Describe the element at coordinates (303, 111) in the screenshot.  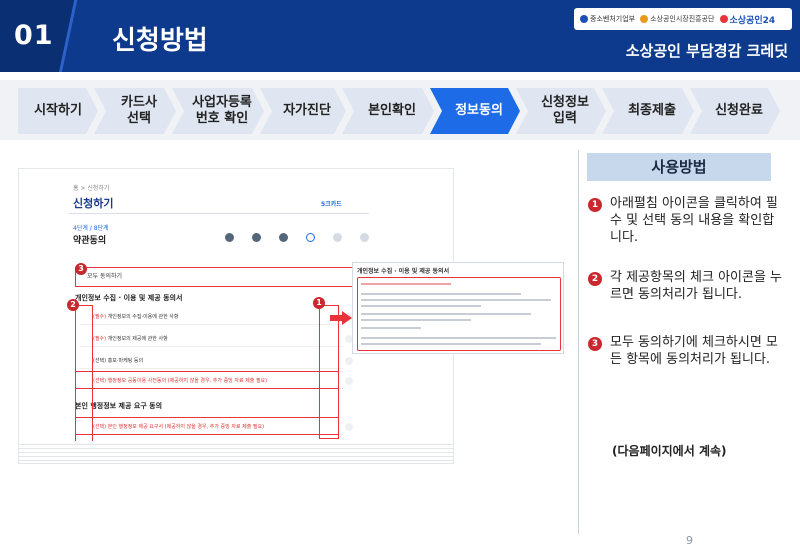
I see `step-self-check: 자가진단` at that location.